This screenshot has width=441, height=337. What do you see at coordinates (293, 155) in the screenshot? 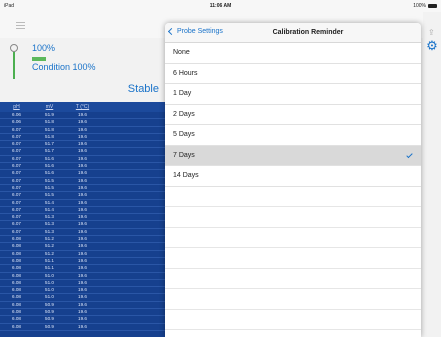
I see `option-7-days: 7 Days` at bounding box center [293, 155].